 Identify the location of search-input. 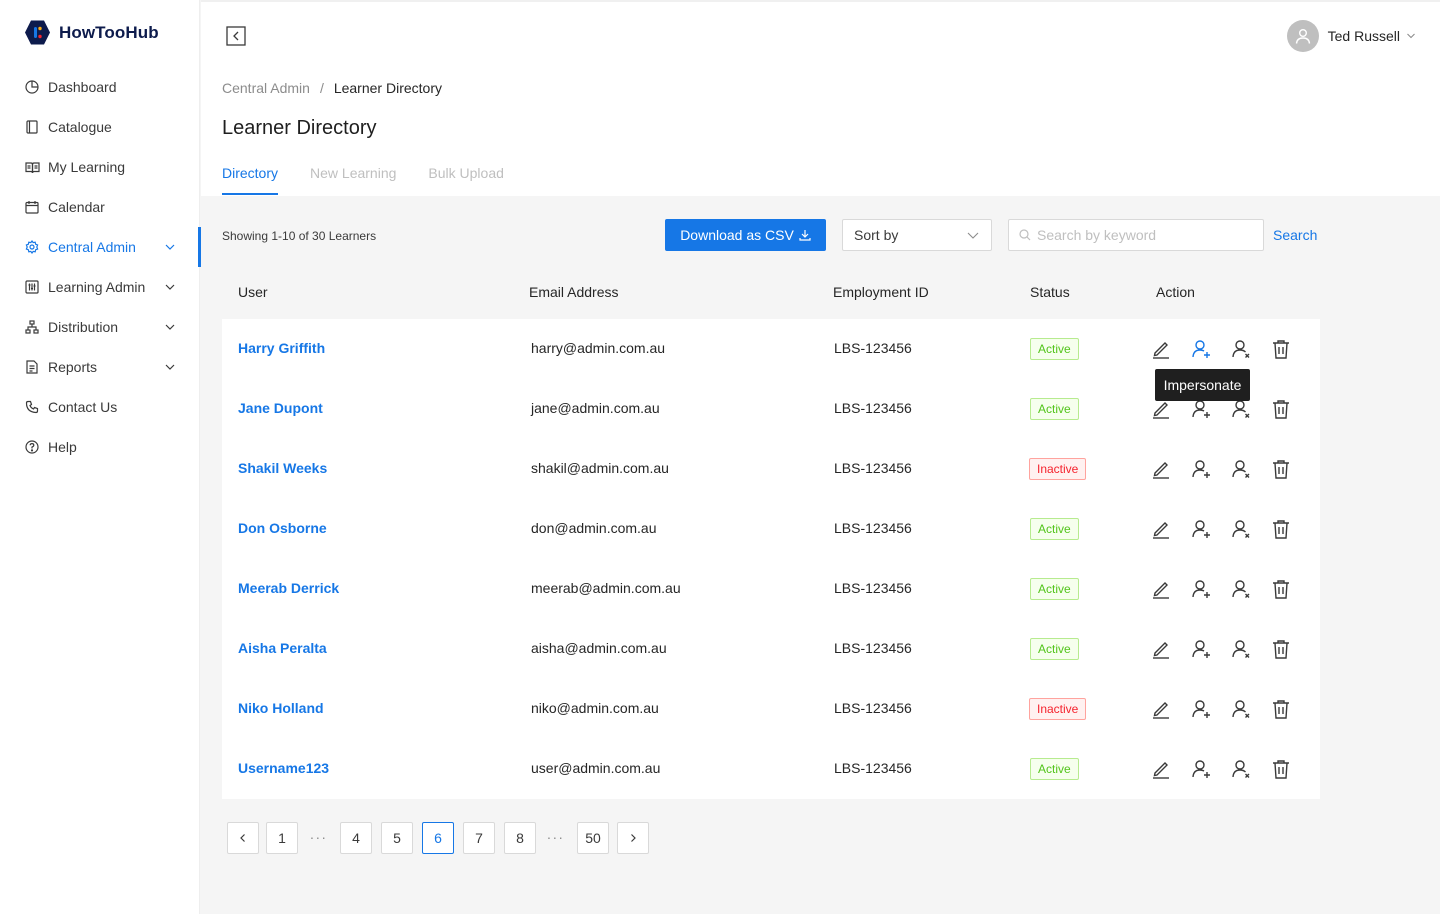
(1142, 235).